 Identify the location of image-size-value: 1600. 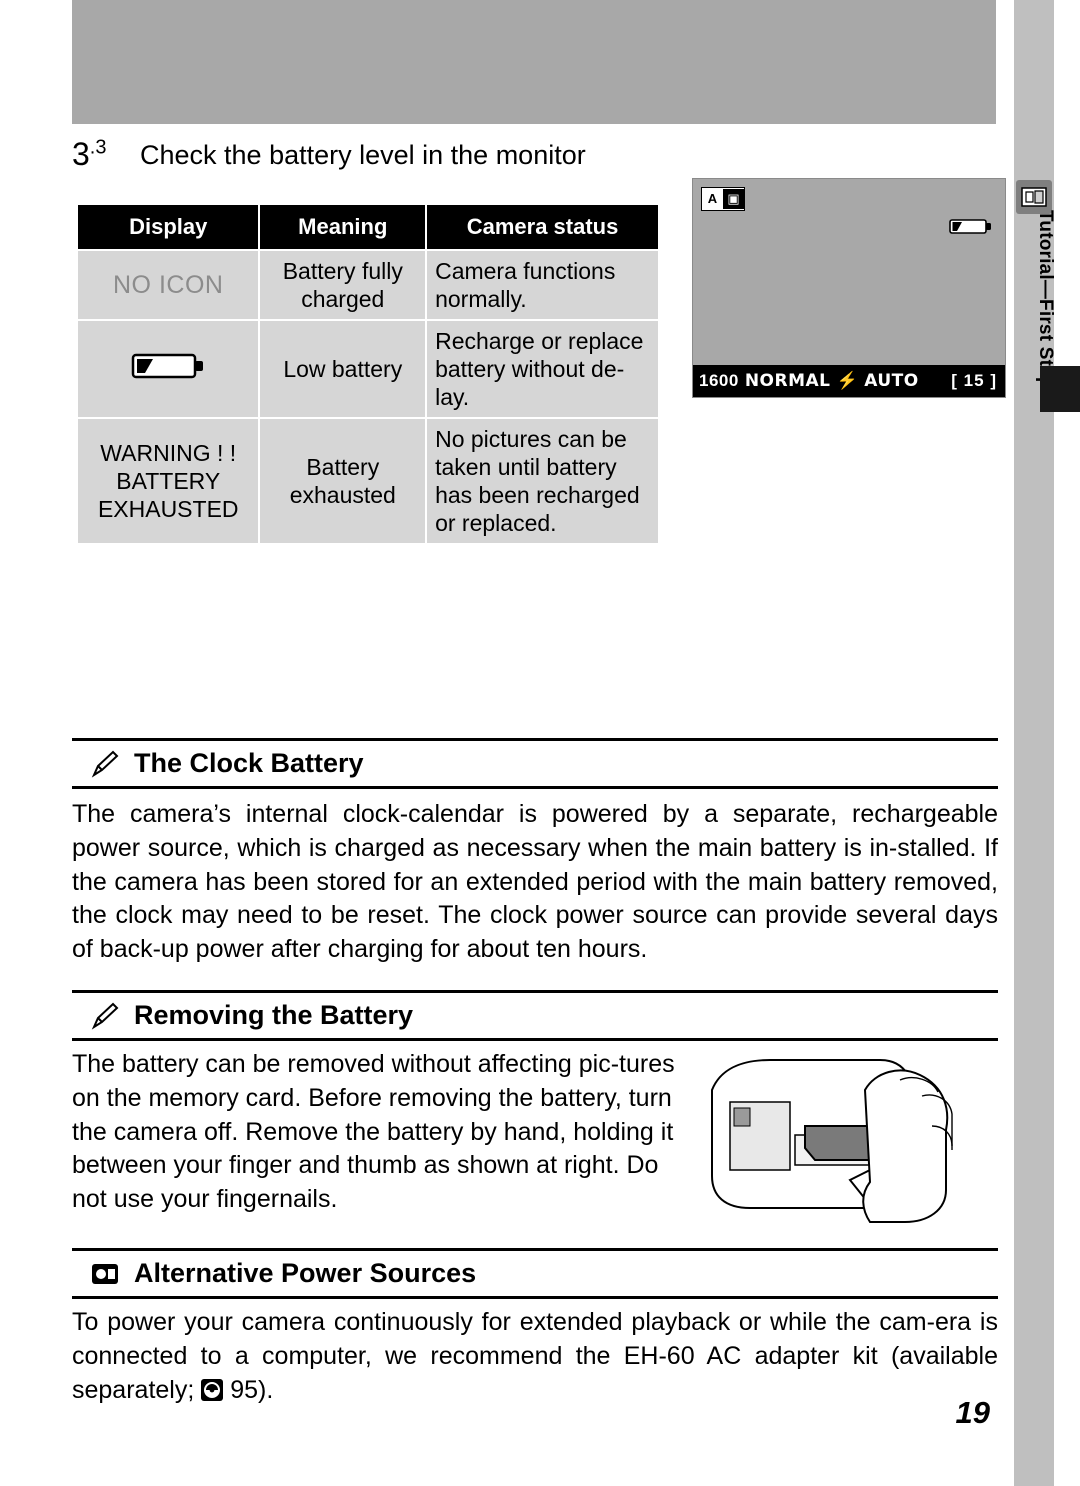
(719, 380).